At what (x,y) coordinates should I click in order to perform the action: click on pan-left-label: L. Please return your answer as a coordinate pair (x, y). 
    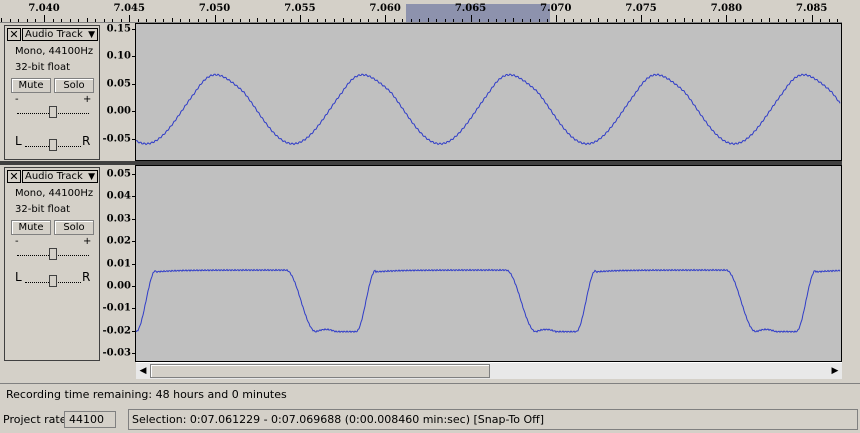
    Looking at the image, I should click on (18, 277).